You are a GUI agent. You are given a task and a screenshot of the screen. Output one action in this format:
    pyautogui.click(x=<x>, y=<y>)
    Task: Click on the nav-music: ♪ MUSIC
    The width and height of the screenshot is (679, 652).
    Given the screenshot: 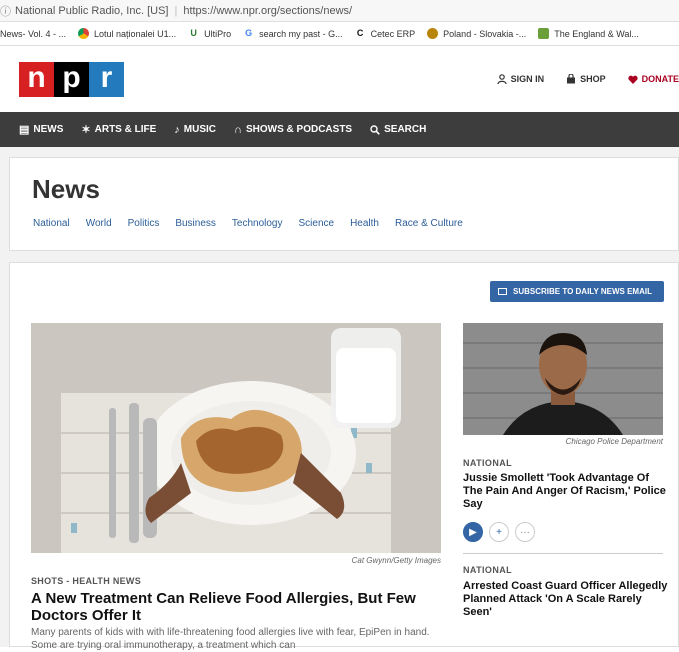 What is the action you would take?
    pyautogui.click(x=195, y=130)
    